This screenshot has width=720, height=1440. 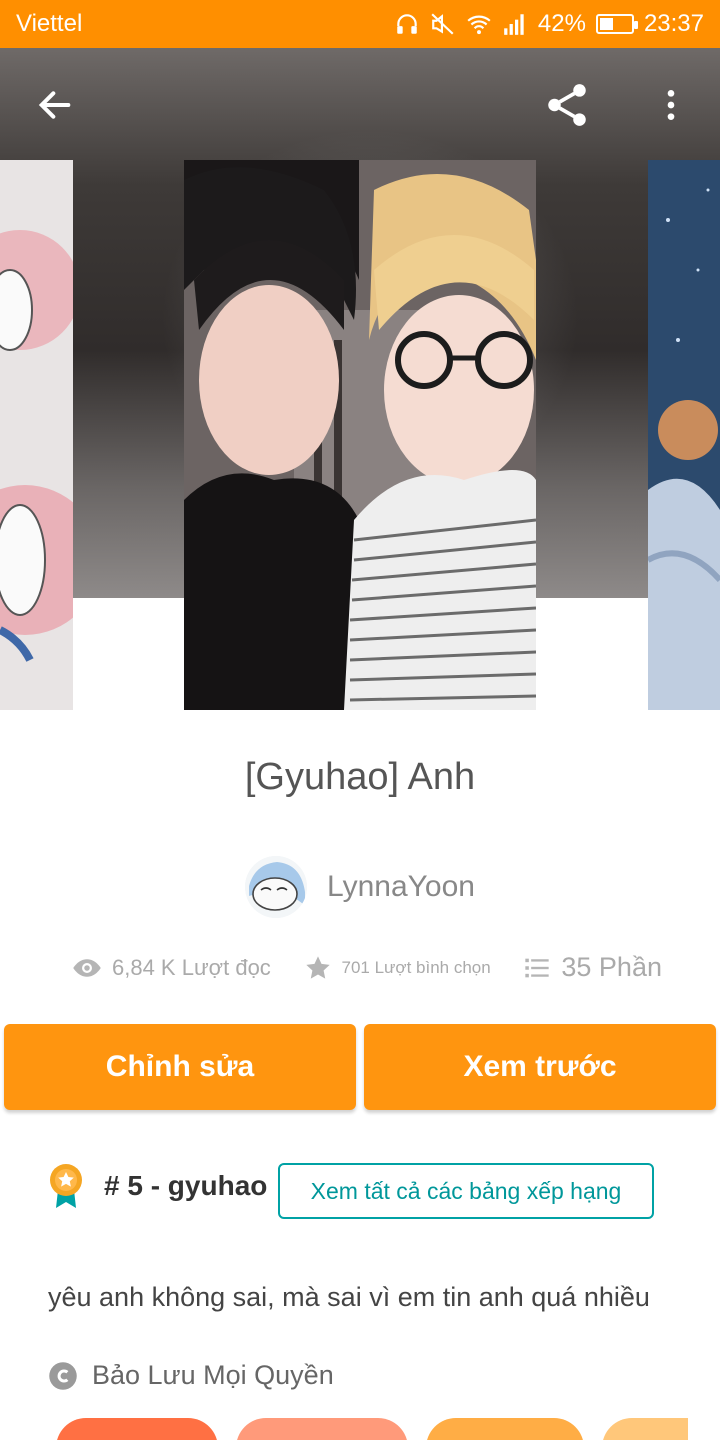 What do you see at coordinates (191, 967) in the screenshot?
I see `reads-count: 6,84 K Lượt đọc` at bounding box center [191, 967].